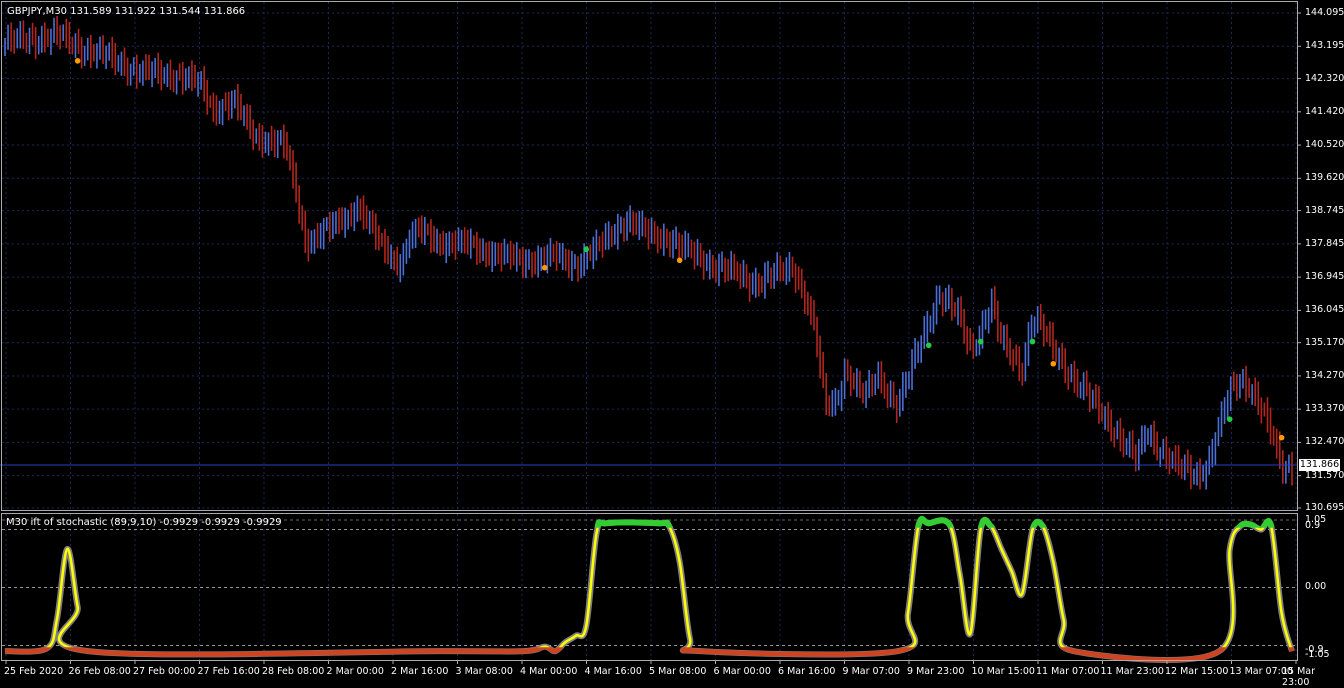 Image resolution: width=1344 pixels, height=688 pixels. What do you see at coordinates (1324, 210) in the screenshot?
I see `price-axis-label: 138.745` at bounding box center [1324, 210].